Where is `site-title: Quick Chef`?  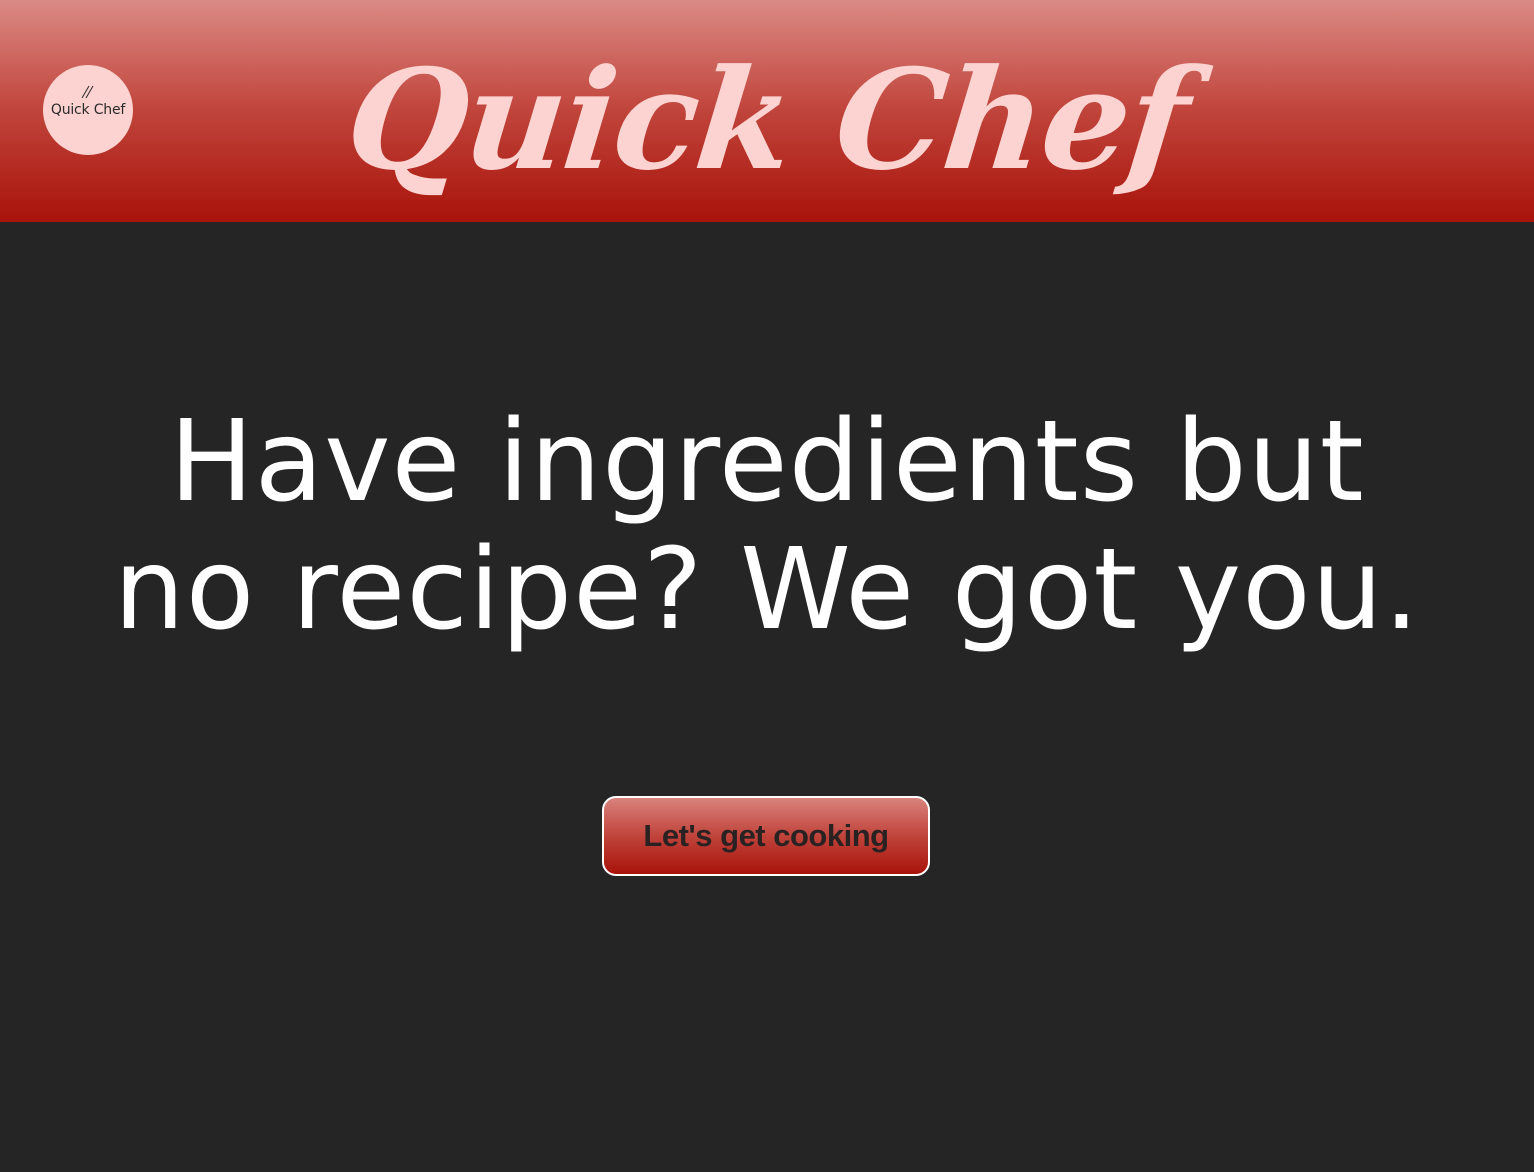 site-title: Quick Chef is located at coordinates (767, 119).